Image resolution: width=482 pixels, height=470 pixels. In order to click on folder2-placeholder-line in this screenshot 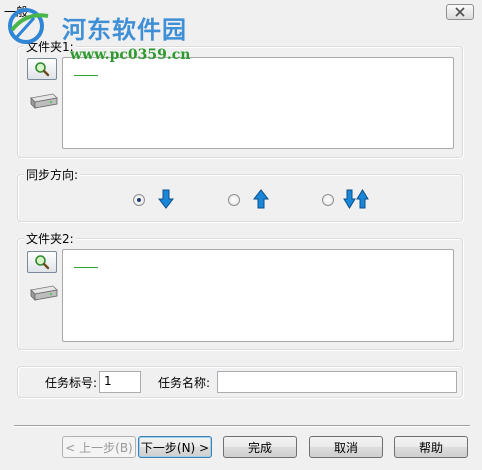, I will do `click(86, 267)`.